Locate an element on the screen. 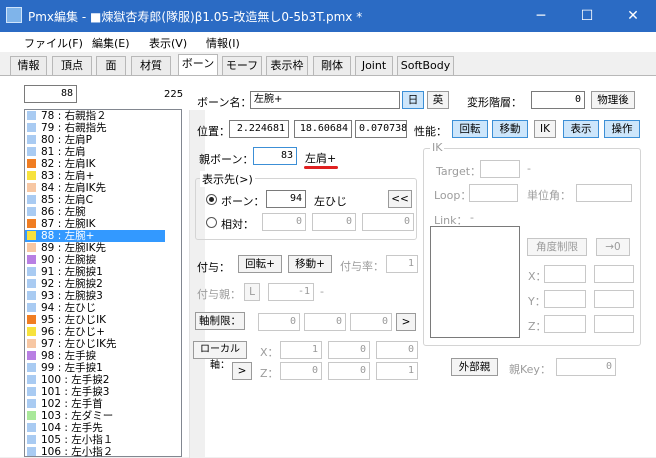 The image size is (656, 458). minimize-button: ─ is located at coordinates (541, 16).